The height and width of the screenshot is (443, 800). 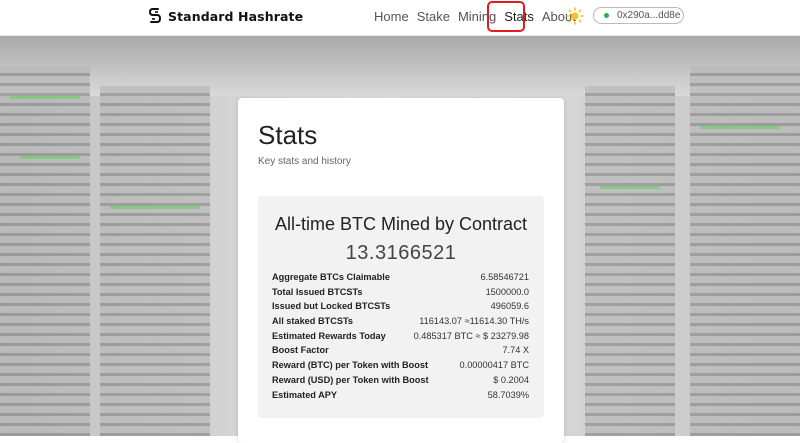 I want to click on stat-row: Estimated APY 58.7039%, so click(x=400, y=397).